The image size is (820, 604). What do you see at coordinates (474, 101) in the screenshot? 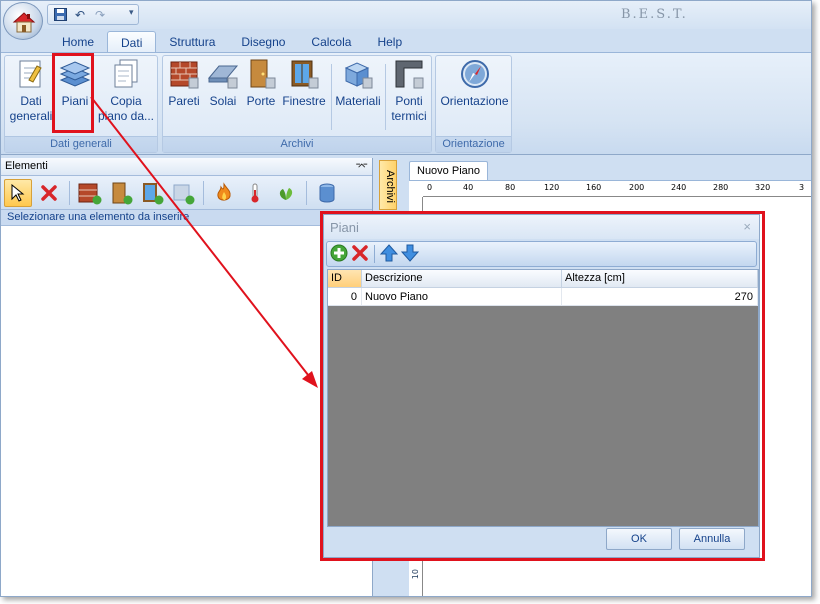
I see `orientazione-label: Orientazione` at bounding box center [474, 101].